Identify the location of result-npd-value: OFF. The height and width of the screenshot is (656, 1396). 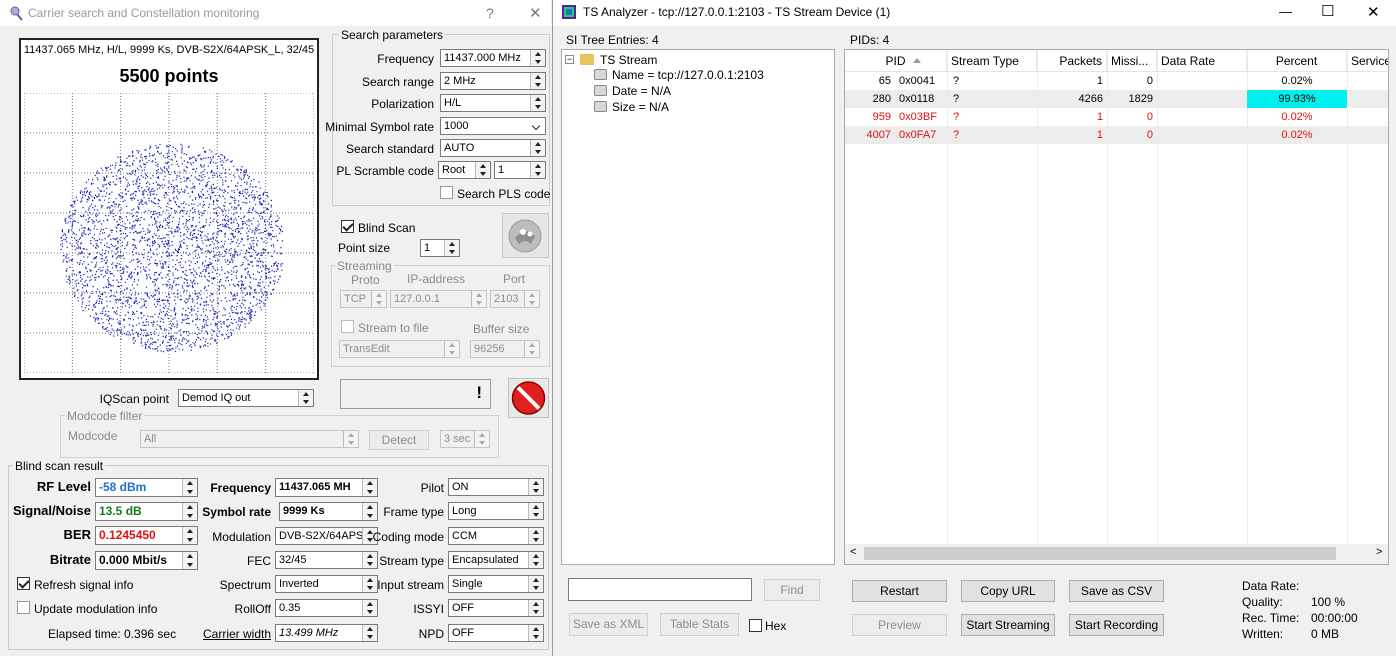
(496, 633).